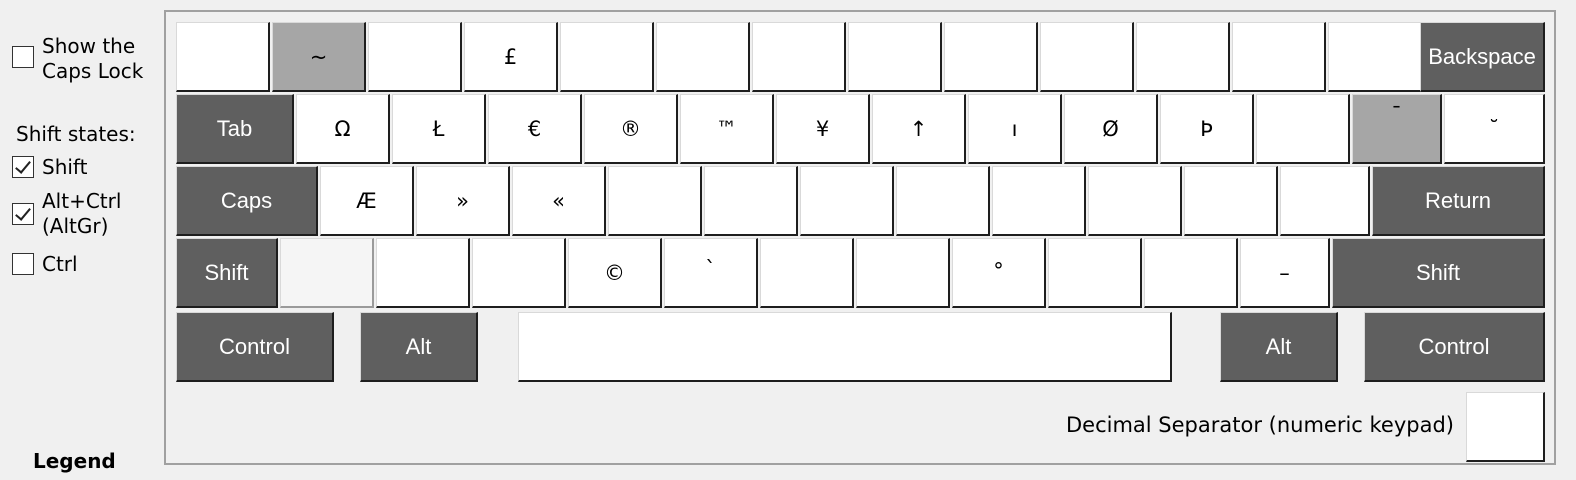 This screenshot has height=480, width=1576. I want to click on key-r4-7: °, so click(999, 273).